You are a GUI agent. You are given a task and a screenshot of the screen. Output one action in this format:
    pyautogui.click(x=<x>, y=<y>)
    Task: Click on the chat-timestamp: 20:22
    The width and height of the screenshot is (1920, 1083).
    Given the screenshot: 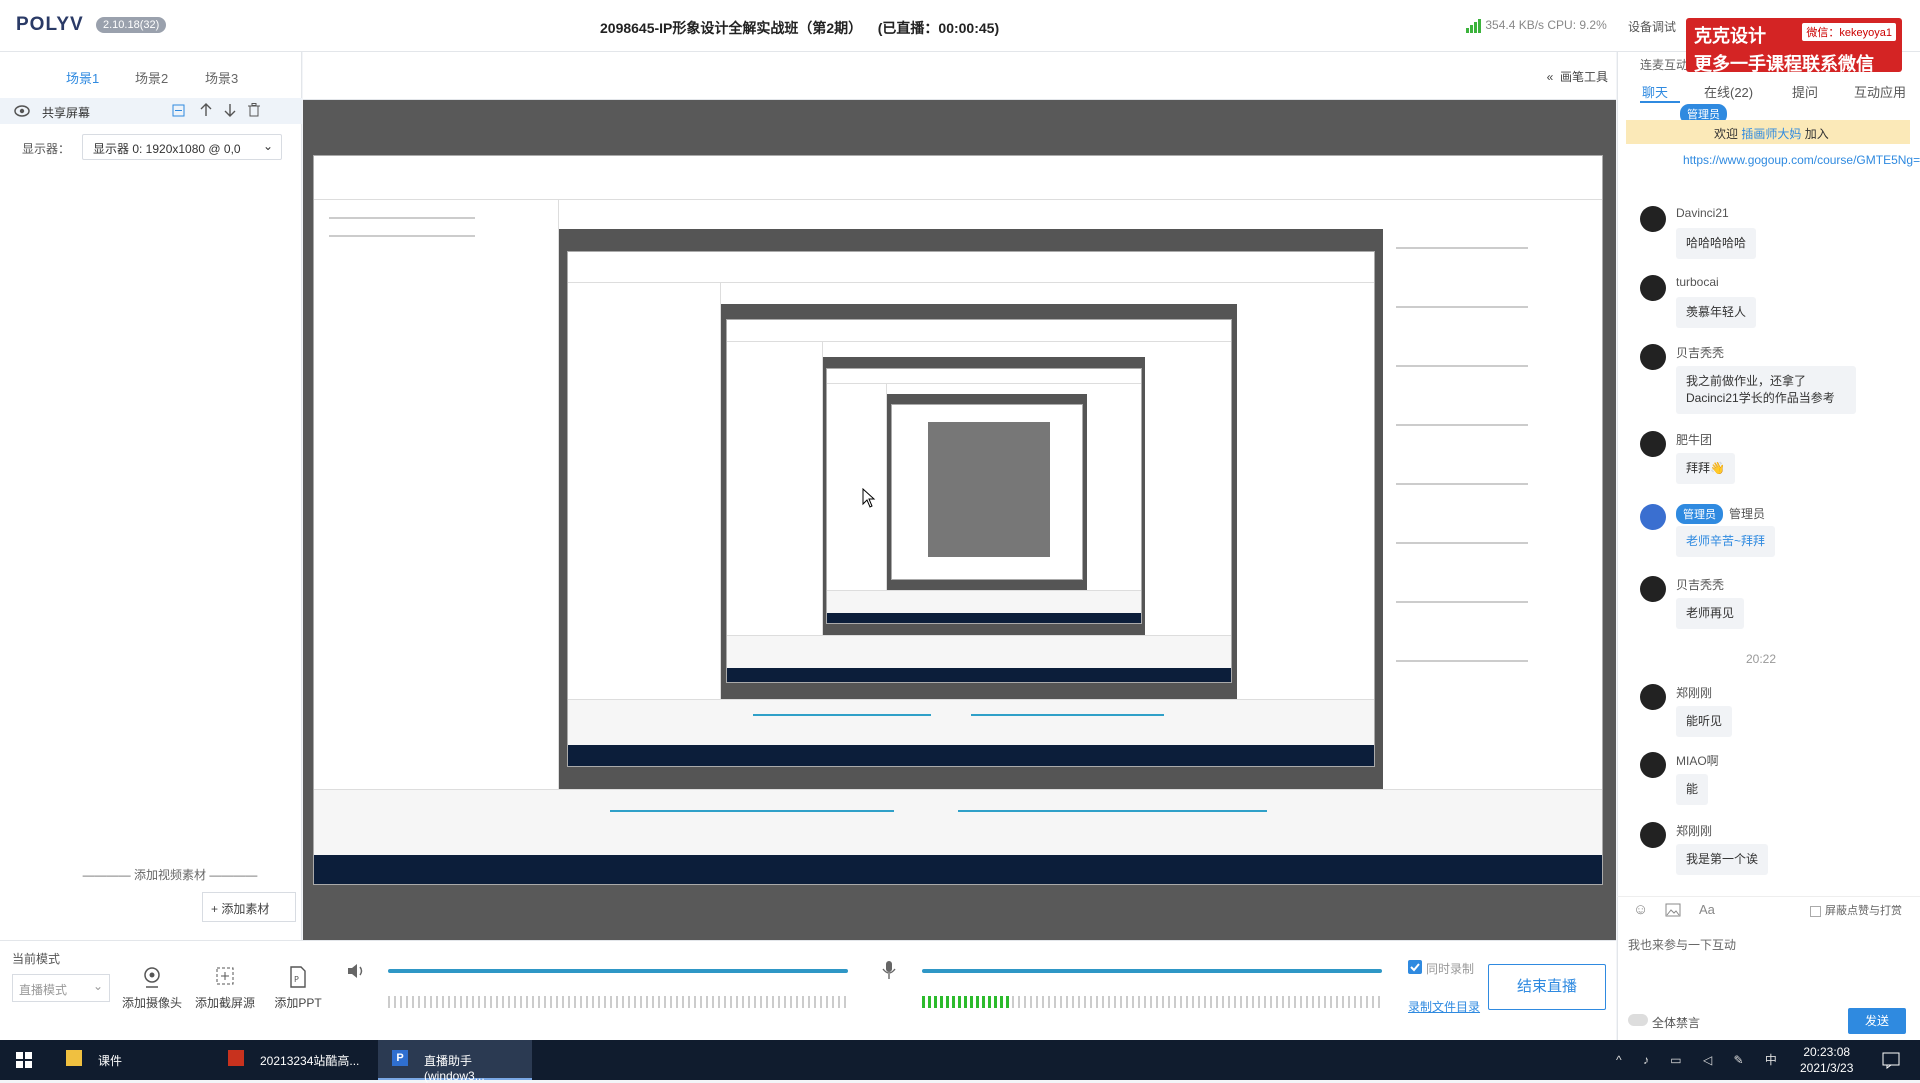 What is the action you would take?
    pyautogui.click(x=1761, y=659)
    